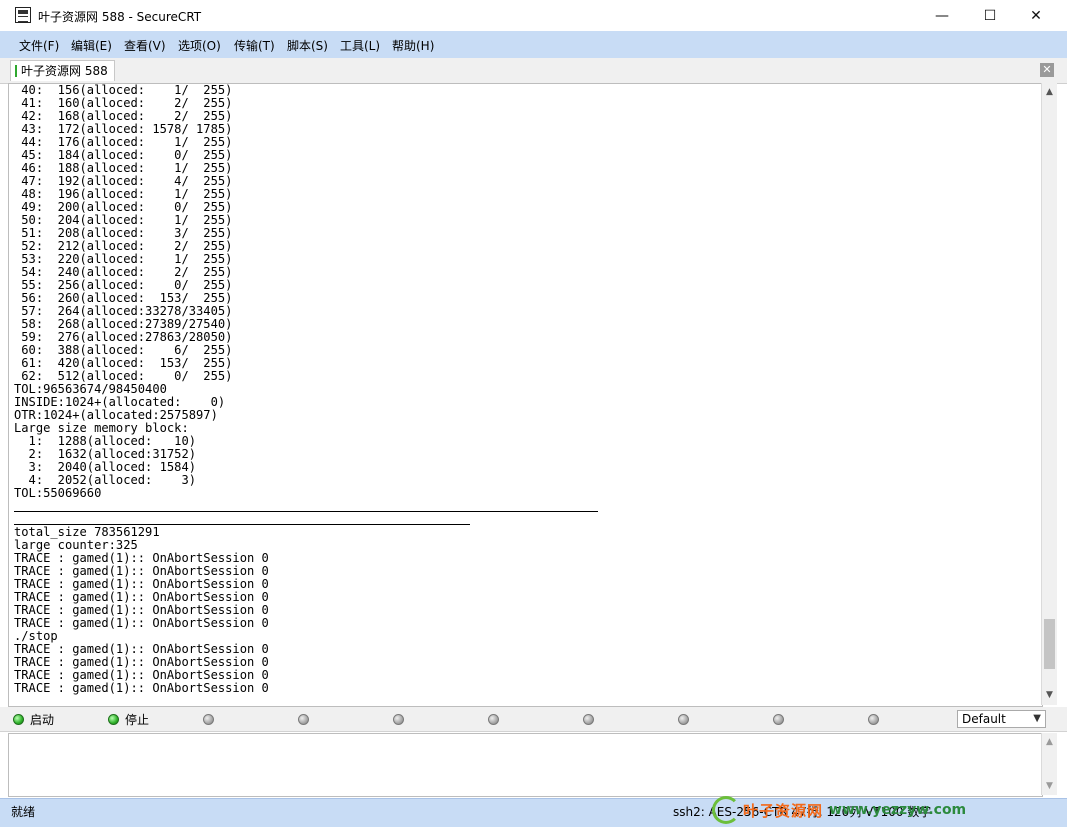 Image resolution: width=1067 pixels, height=827 pixels. What do you see at coordinates (533, 15) in the screenshot?
I see `title-bar: 叶子资源网 588 - SecureCRT — ☐ ✕` at bounding box center [533, 15].